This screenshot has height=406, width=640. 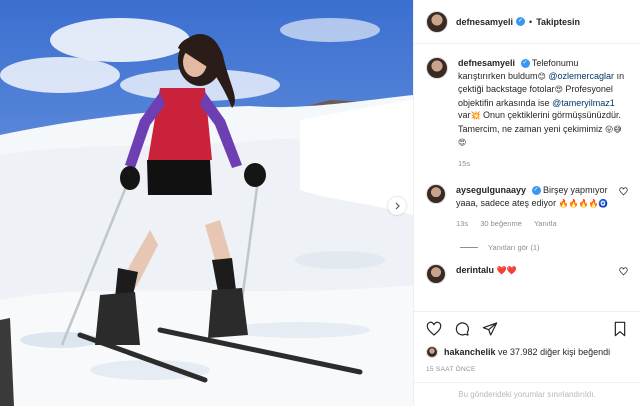 What do you see at coordinates (620, 329) in the screenshot?
I see `save-icon` at bounding box center [620, 329].